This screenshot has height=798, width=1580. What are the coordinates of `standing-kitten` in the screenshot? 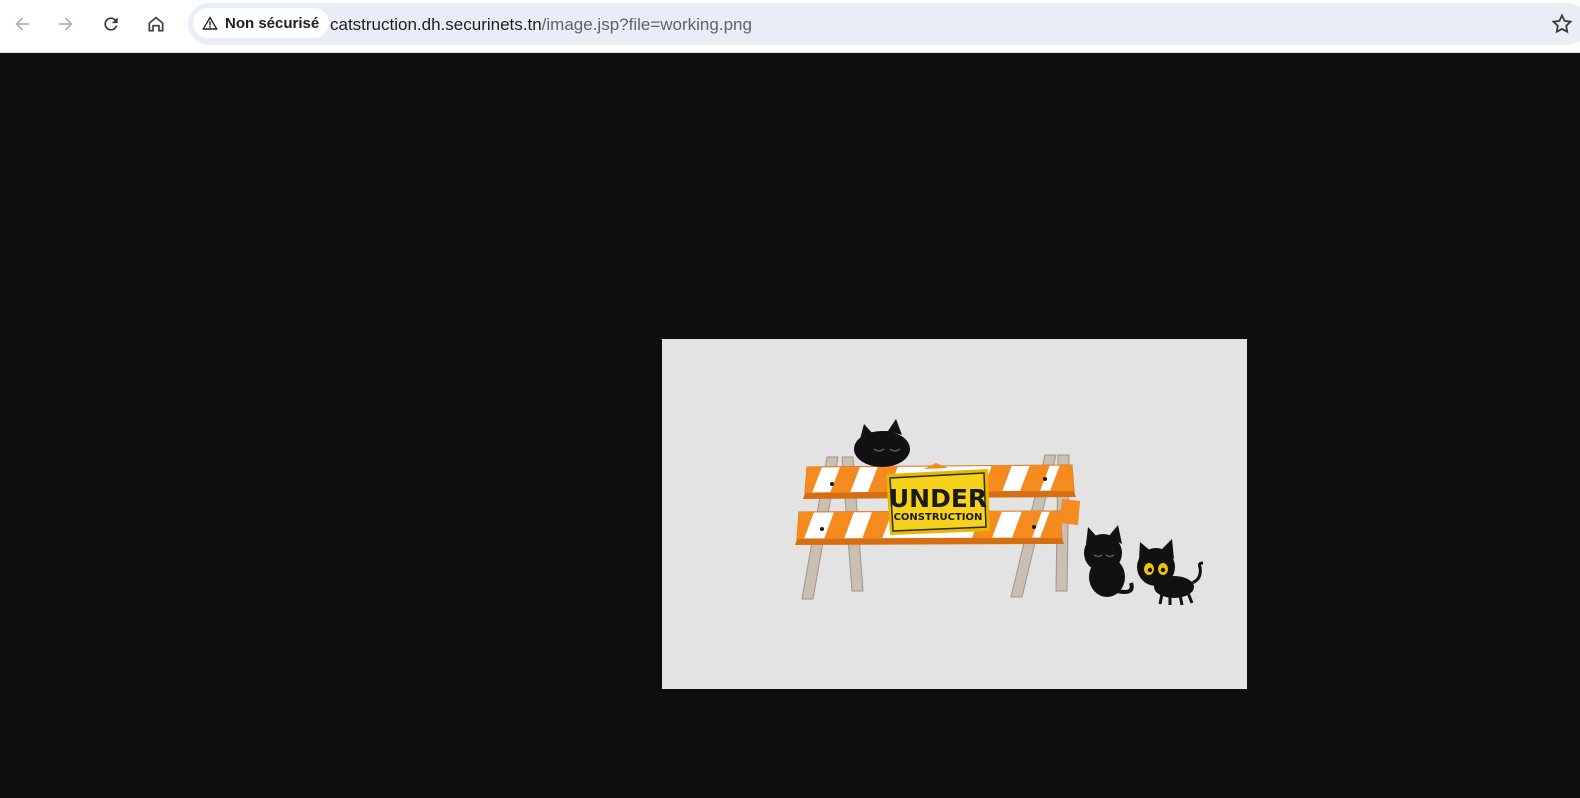 It's located at (1170, 572).